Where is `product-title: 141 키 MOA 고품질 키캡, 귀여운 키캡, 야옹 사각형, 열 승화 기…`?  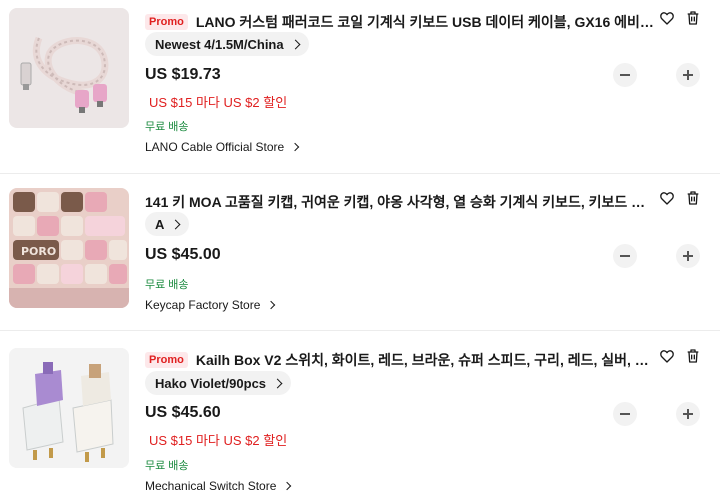
product-title: 141 키 MOA 고품질 키캡, 귀여운 키캡, 야옹 사각형, 열 승화 기… is located at coordinates (400, 202).